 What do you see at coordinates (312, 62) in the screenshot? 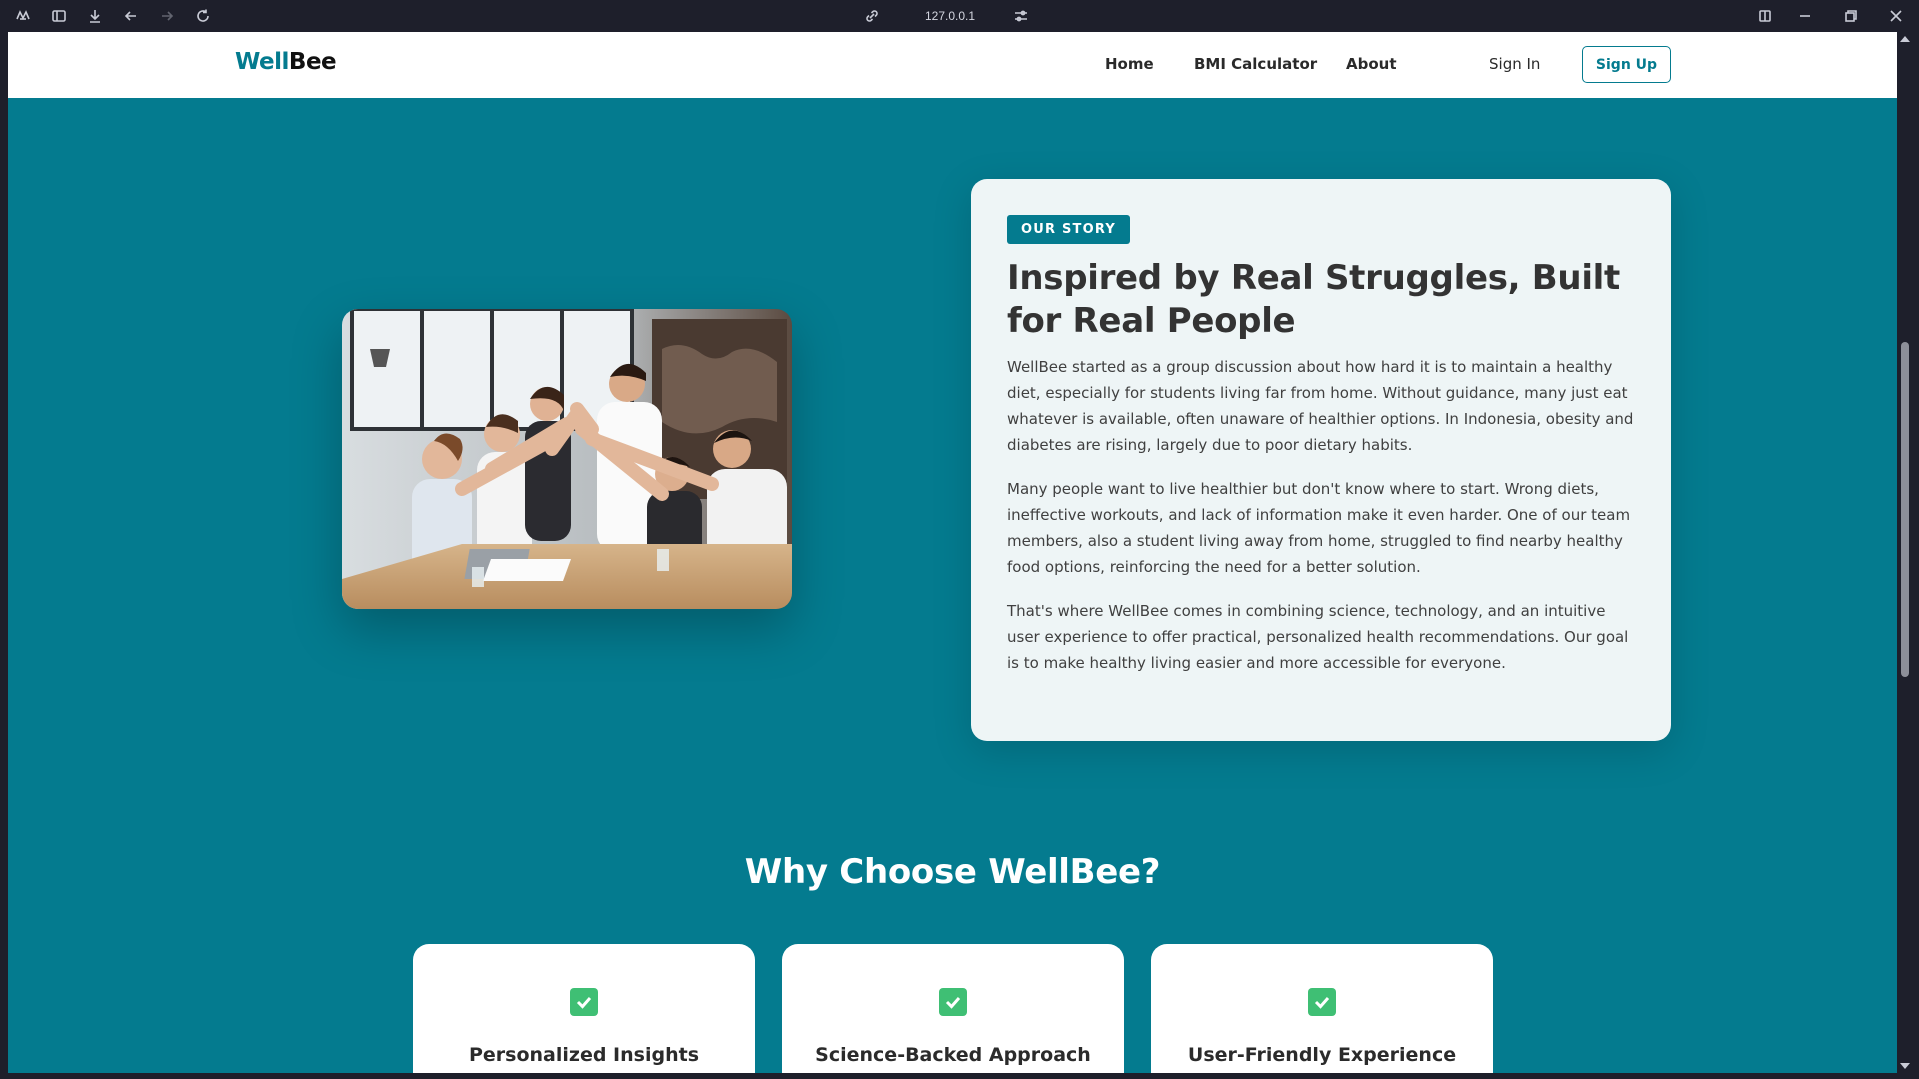
I see `logo-part-bee: Bee` at bounding box center [312, 62].